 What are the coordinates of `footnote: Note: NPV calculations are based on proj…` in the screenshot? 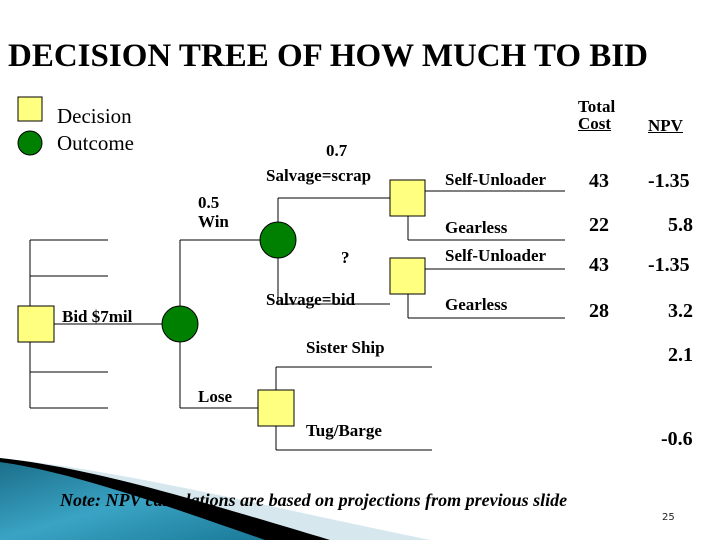 It's located at (314, 500).